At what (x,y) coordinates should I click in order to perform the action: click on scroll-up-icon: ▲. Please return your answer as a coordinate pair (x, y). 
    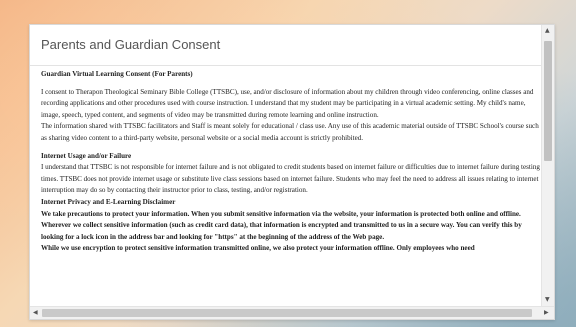
    Looking at the image, I should click on (547, 30).